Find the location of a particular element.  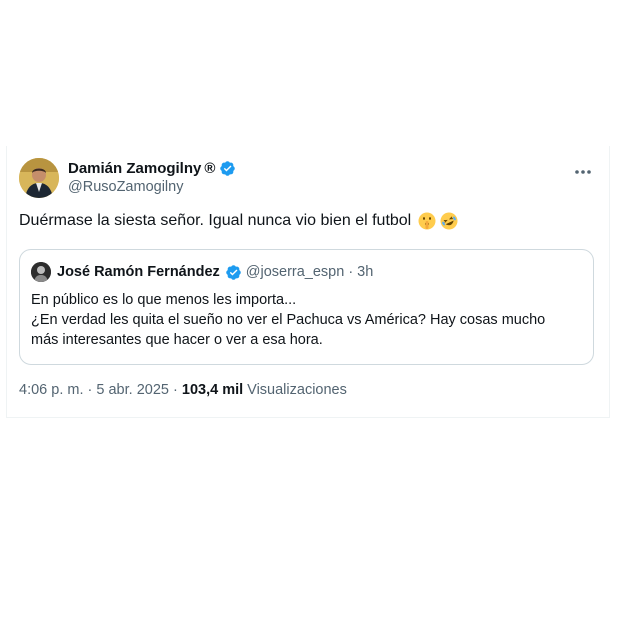

quoted-author-avatar is located at coordinates (41, 272).